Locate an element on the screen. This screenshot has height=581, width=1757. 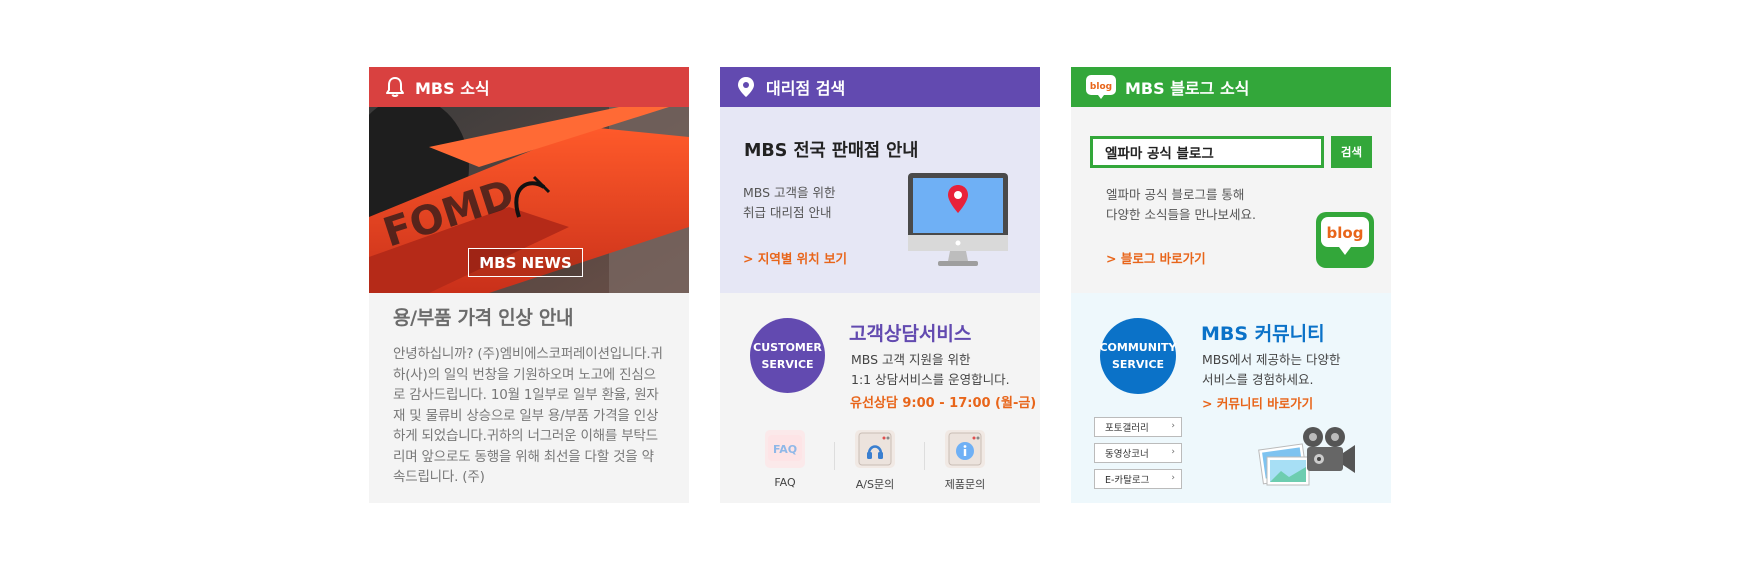
e-catalog-button: E-카탈로그 › is located at coordinates (1138, 479).